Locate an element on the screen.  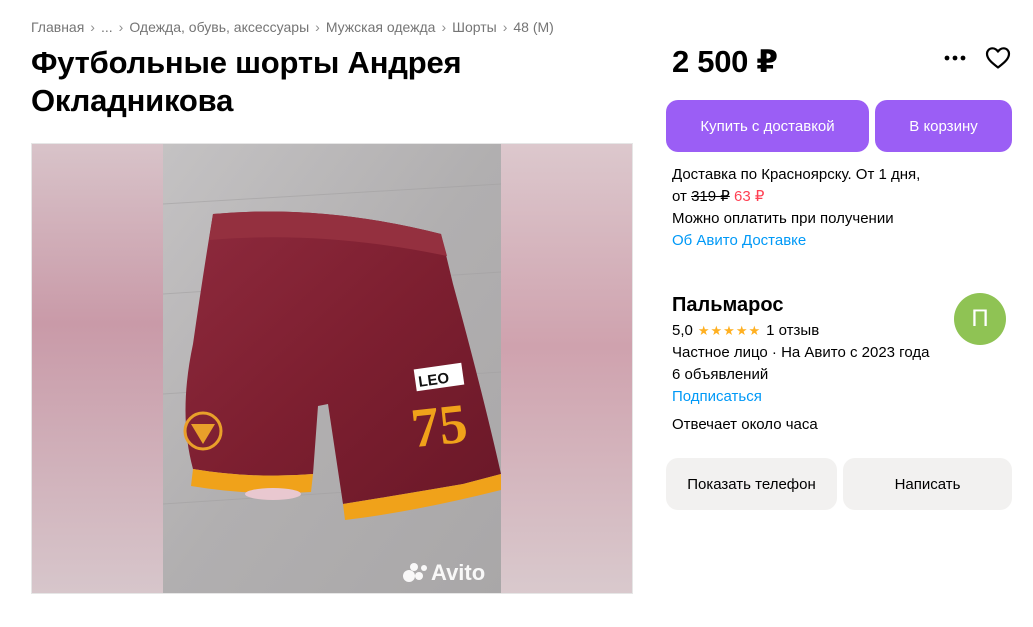
heart-icon is located at coordinates (998, 58).